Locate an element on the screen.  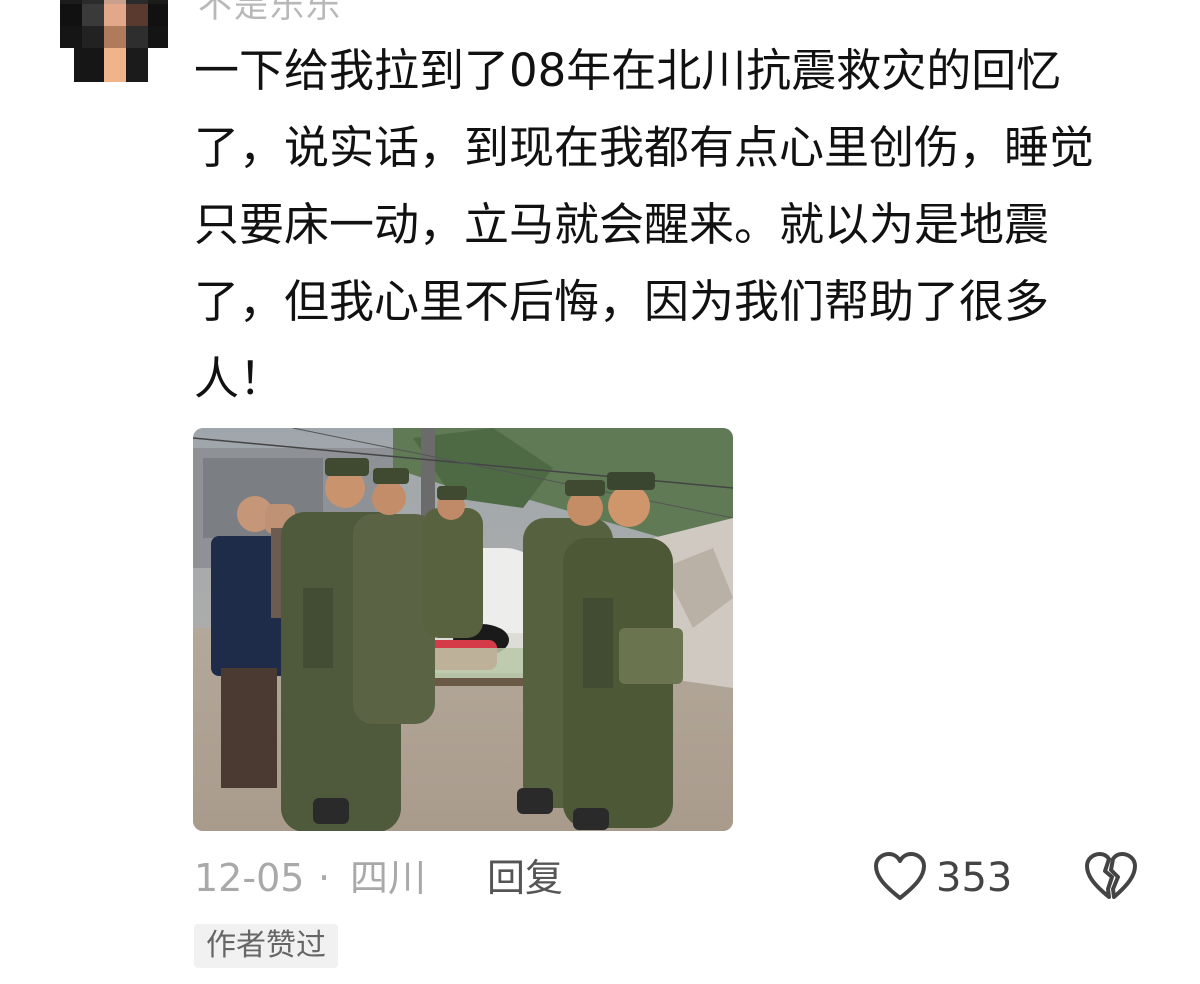
dislike-button is located at coordinates (1111, 877).